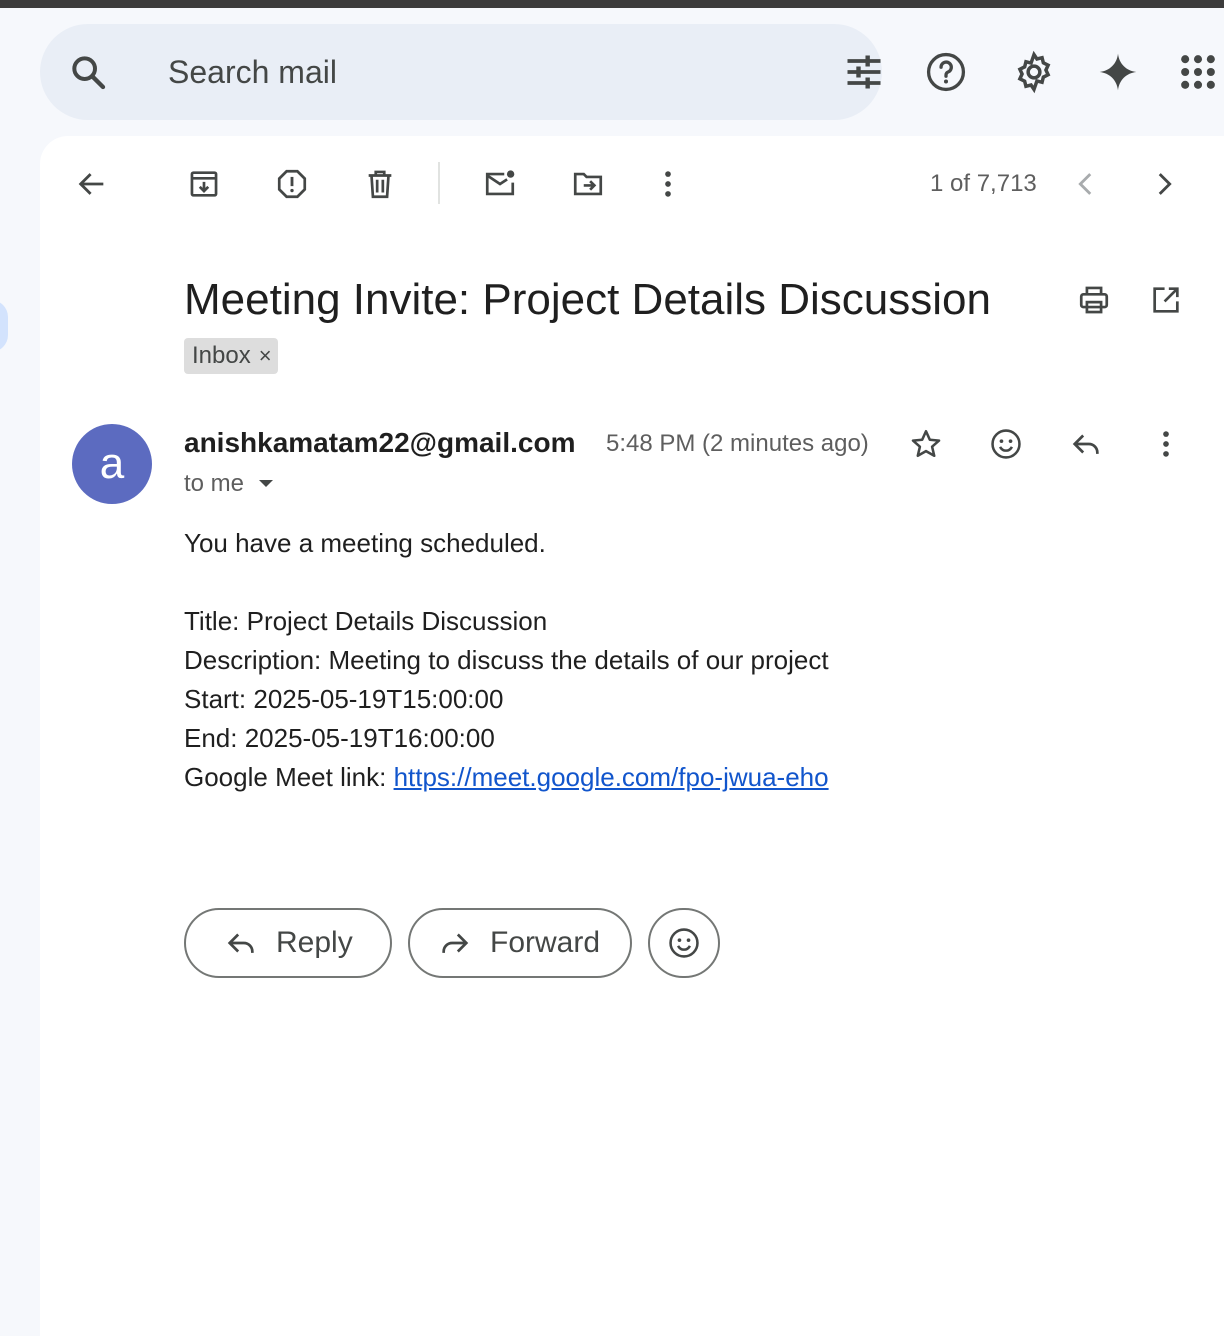  Describe the element at coordinates (266, 484) in the screenshot. I see `caret-down-icon` at that location.